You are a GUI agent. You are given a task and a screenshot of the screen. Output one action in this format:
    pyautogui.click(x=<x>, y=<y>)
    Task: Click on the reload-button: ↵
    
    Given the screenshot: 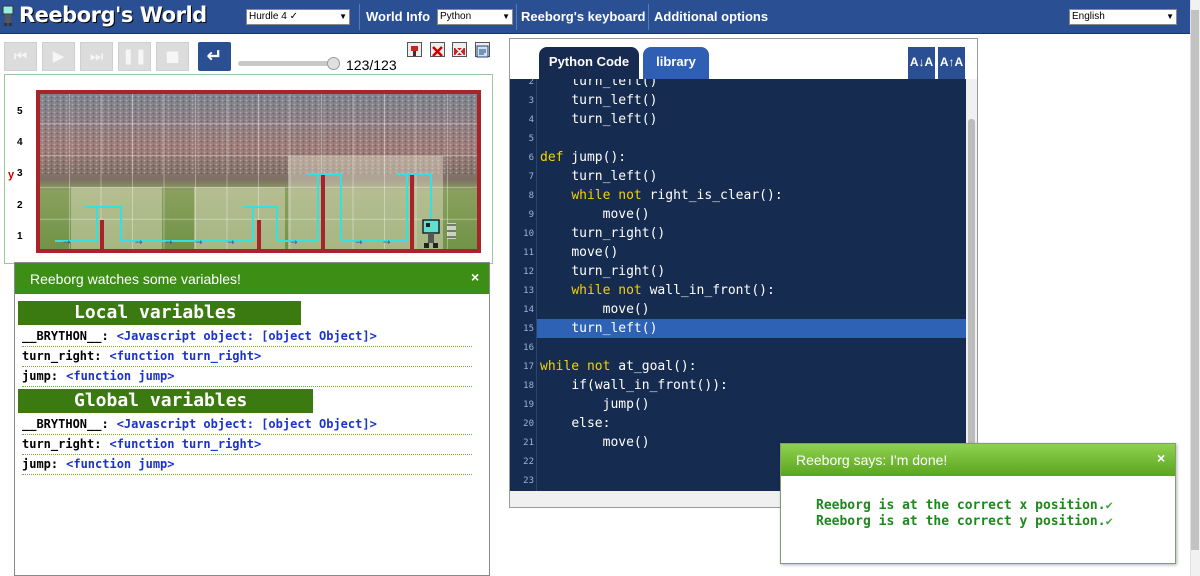 What is the action you would take?
    pyautogui.click(x=214, y=56)
    